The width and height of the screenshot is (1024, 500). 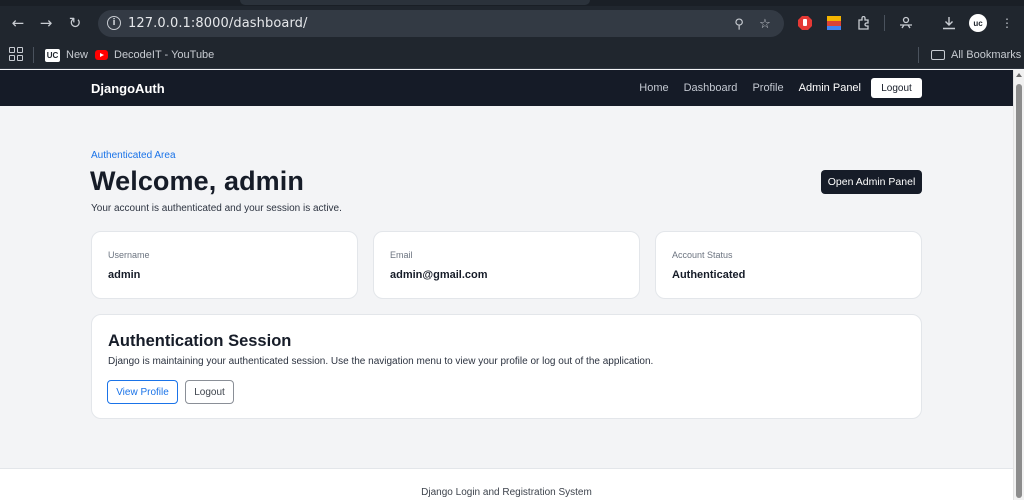 What do you see at coordinates (164, 55) in the screenshot?
I see `bookmark-label: DecodeIT - YouTube` at bounding box center [164, 55].